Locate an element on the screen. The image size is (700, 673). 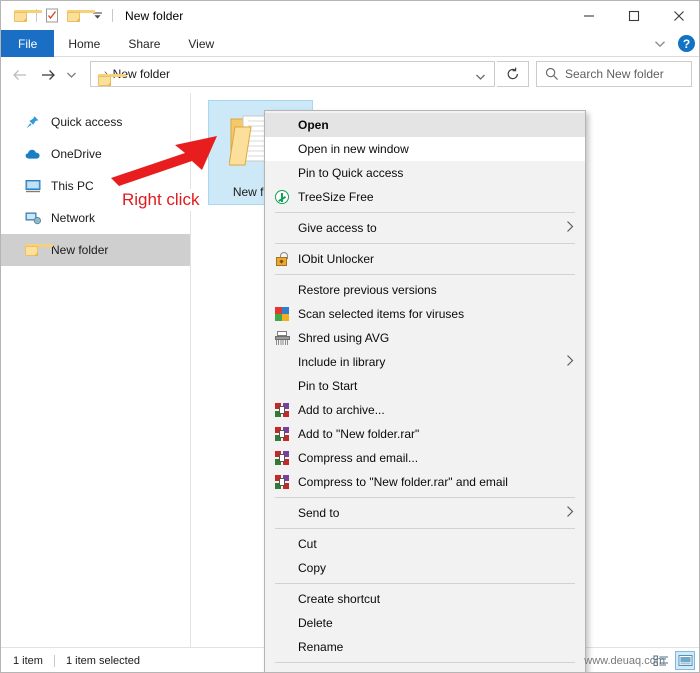
sidebar-item-label: This PC is located at coordinates (72, 186).